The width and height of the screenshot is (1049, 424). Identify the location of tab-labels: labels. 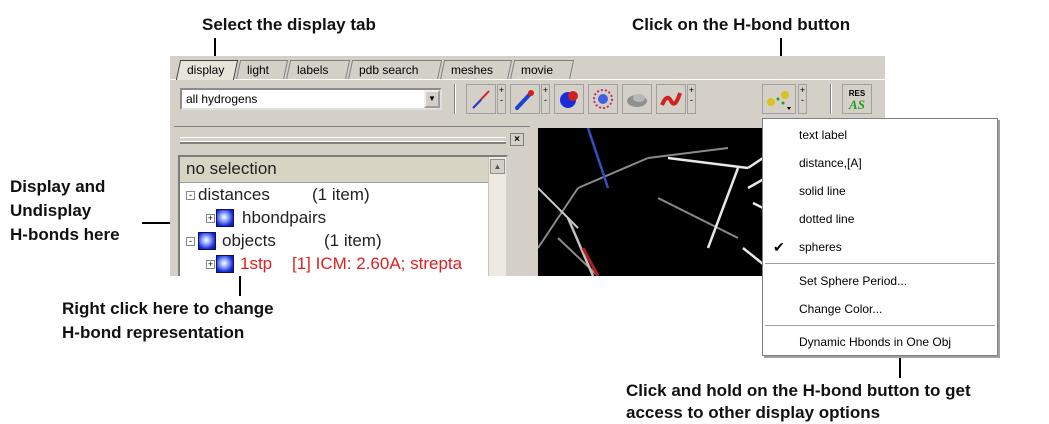
(318, 70).